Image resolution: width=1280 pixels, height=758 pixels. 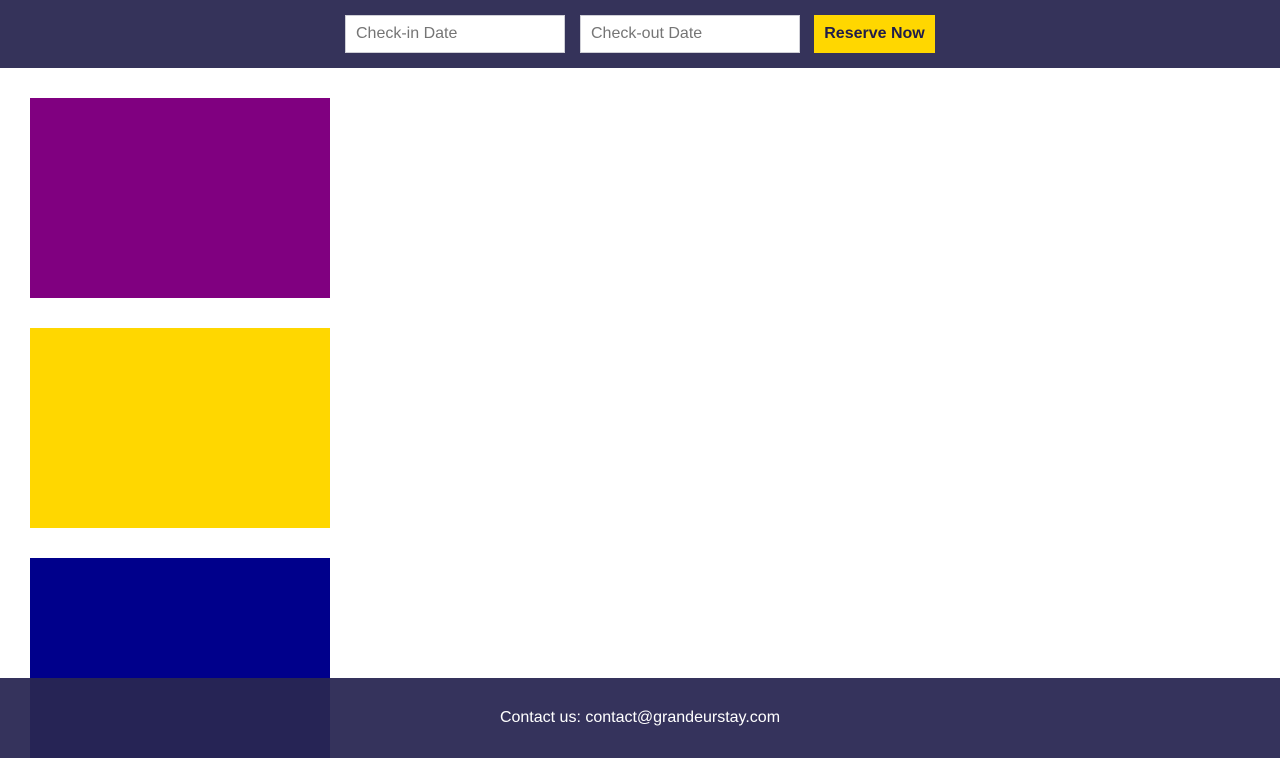 What do you see at coordinates (874, 34) in the screenshot?
I see `reserve-now-button: Reserve Now` at bounding box center [874, 34].